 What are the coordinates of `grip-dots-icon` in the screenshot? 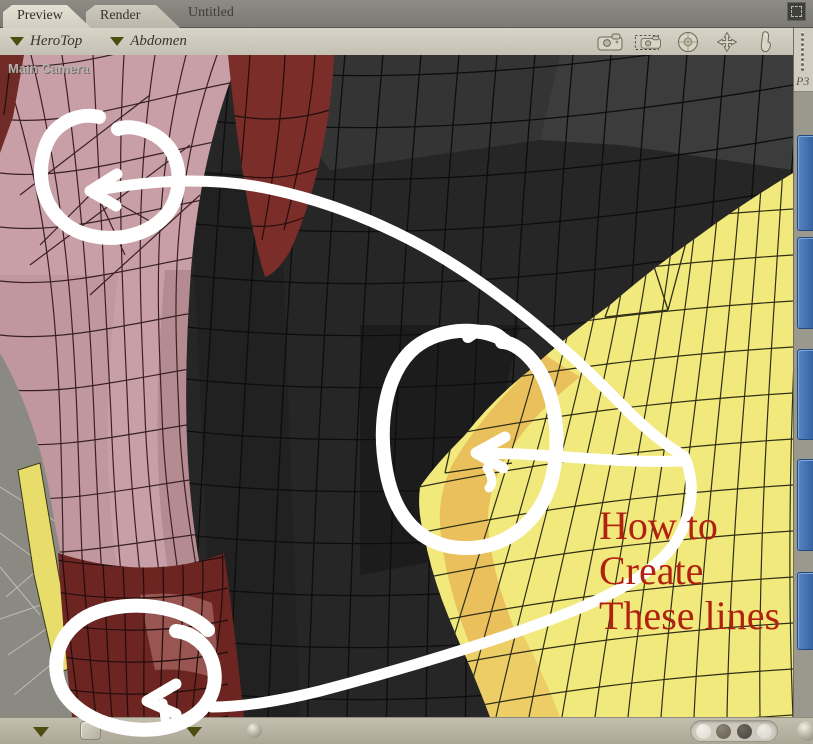 It's located at (802, 52).